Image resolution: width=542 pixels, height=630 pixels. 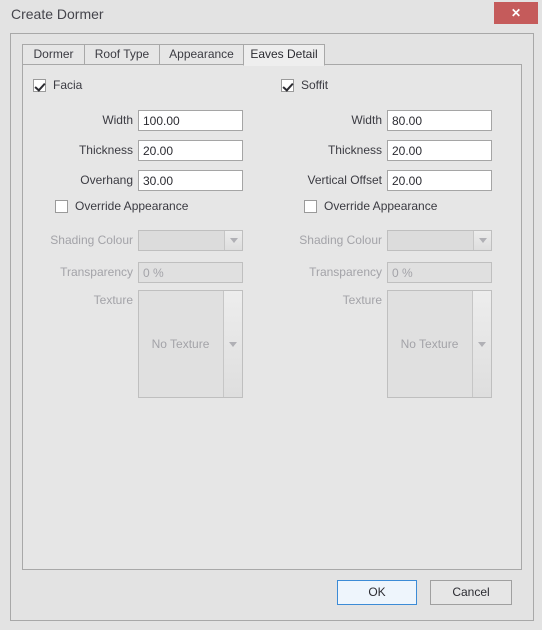 What do you see at coordinates (132, 206) in the screenshot?
I see `facia-override-appearance-label: Override Appearance` at bounding box center [132, 206].